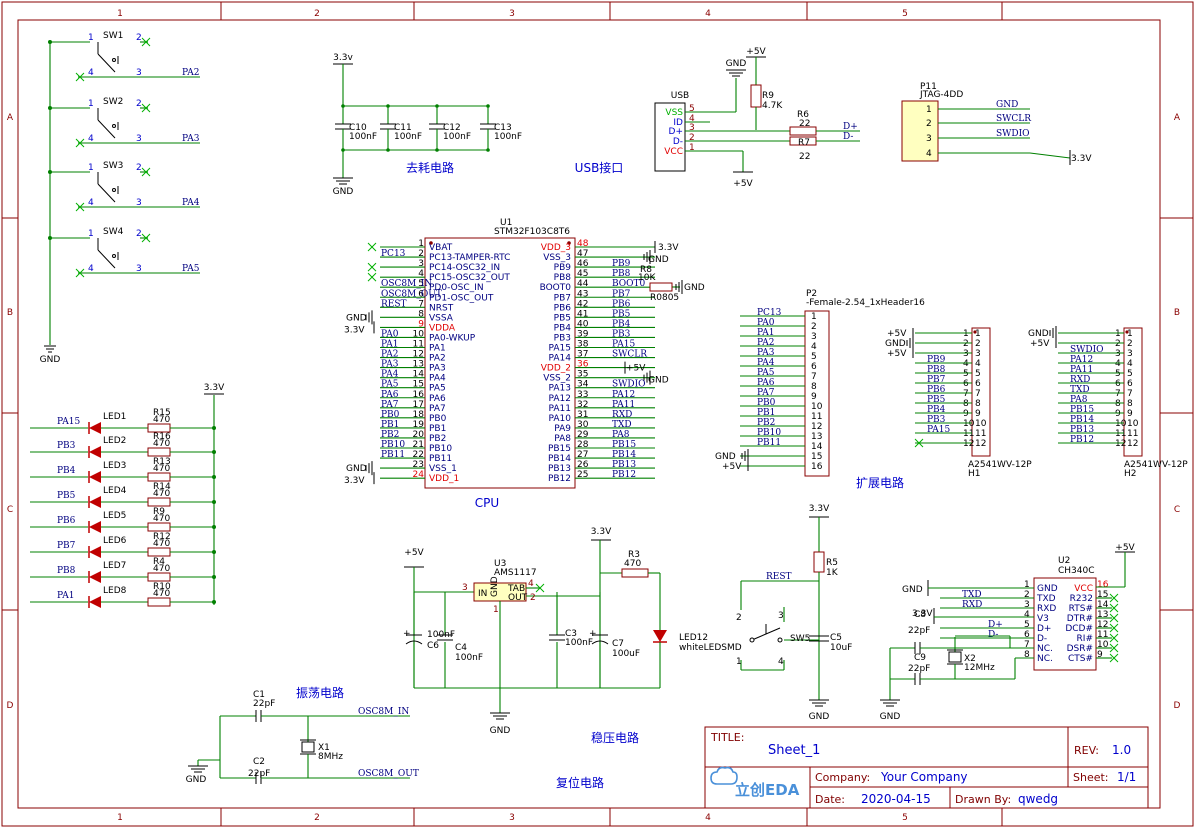 The width and height of the screenshot is (1195, 828). I want to click on h1-pin-label: 12, so click(980, 444).